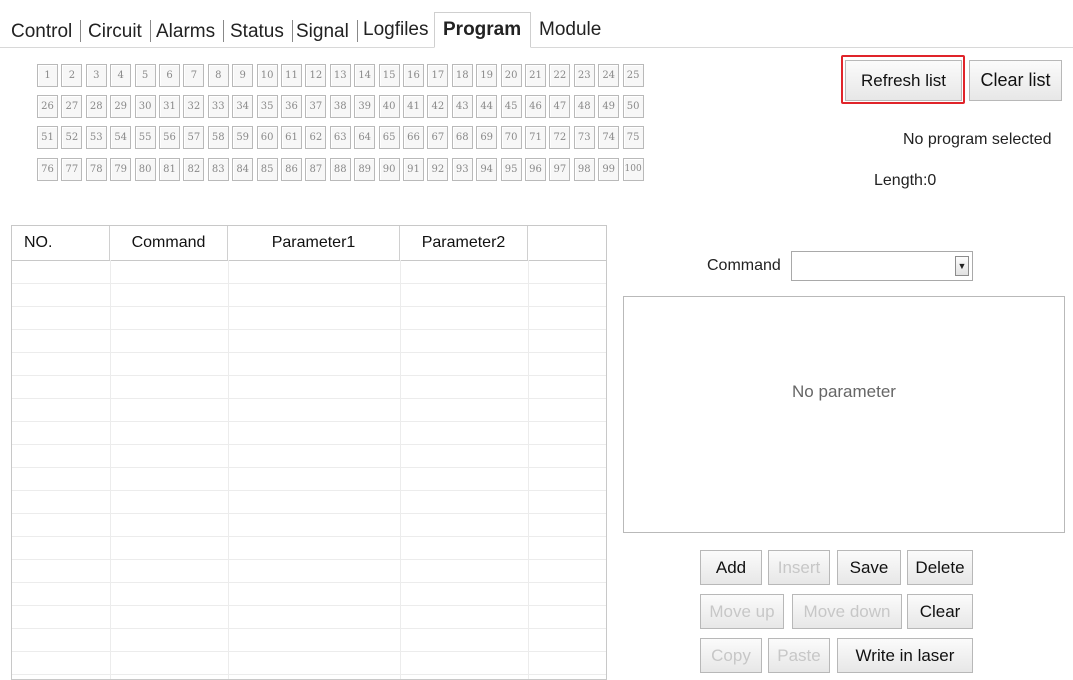 The image size is (1073, 680). I want to click on program-slot-button: 52, so click(72, 138).